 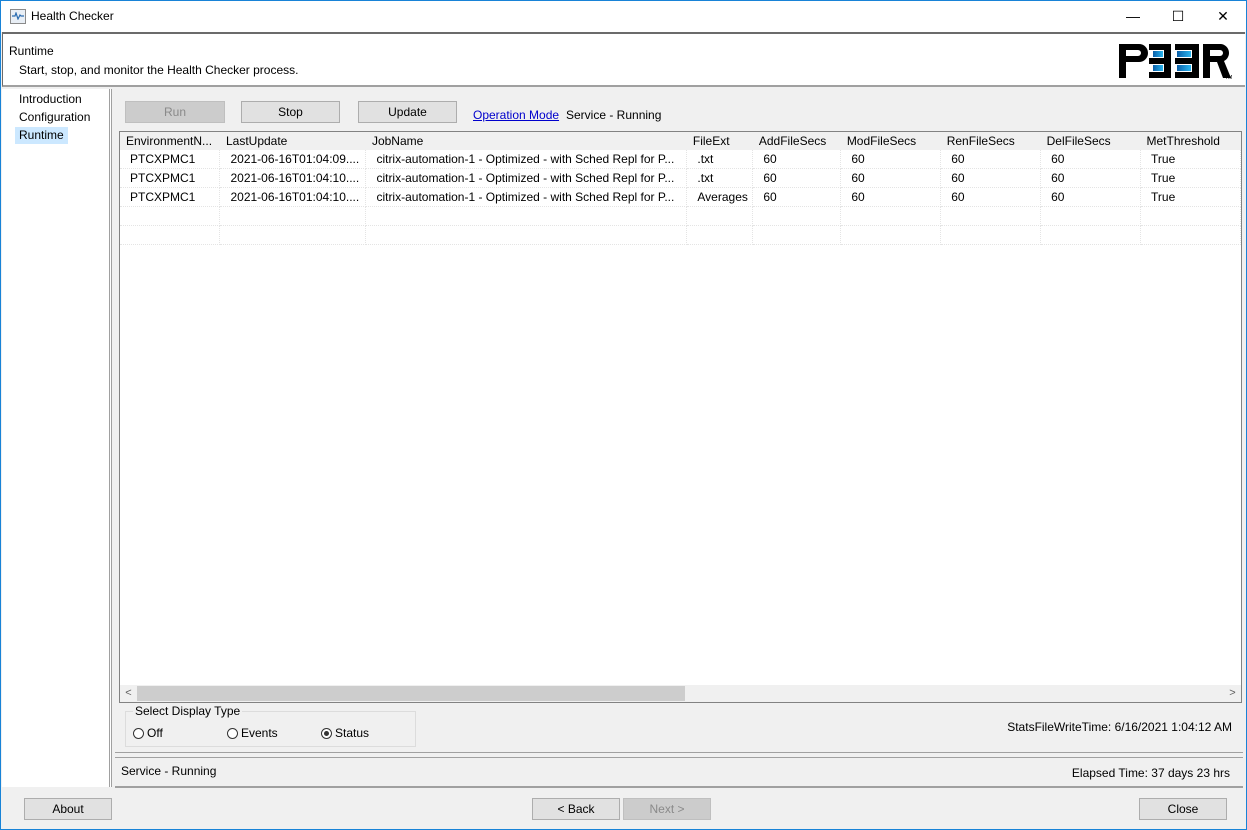 I want to click on column-header: ModFileSecs, so click(x=890, y=141).